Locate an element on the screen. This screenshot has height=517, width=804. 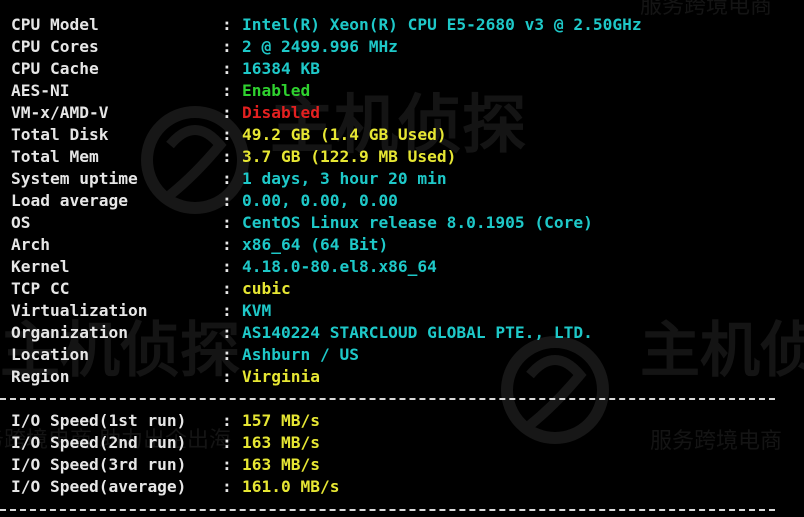
row-label: Load average is located at coordinates (69, 200).